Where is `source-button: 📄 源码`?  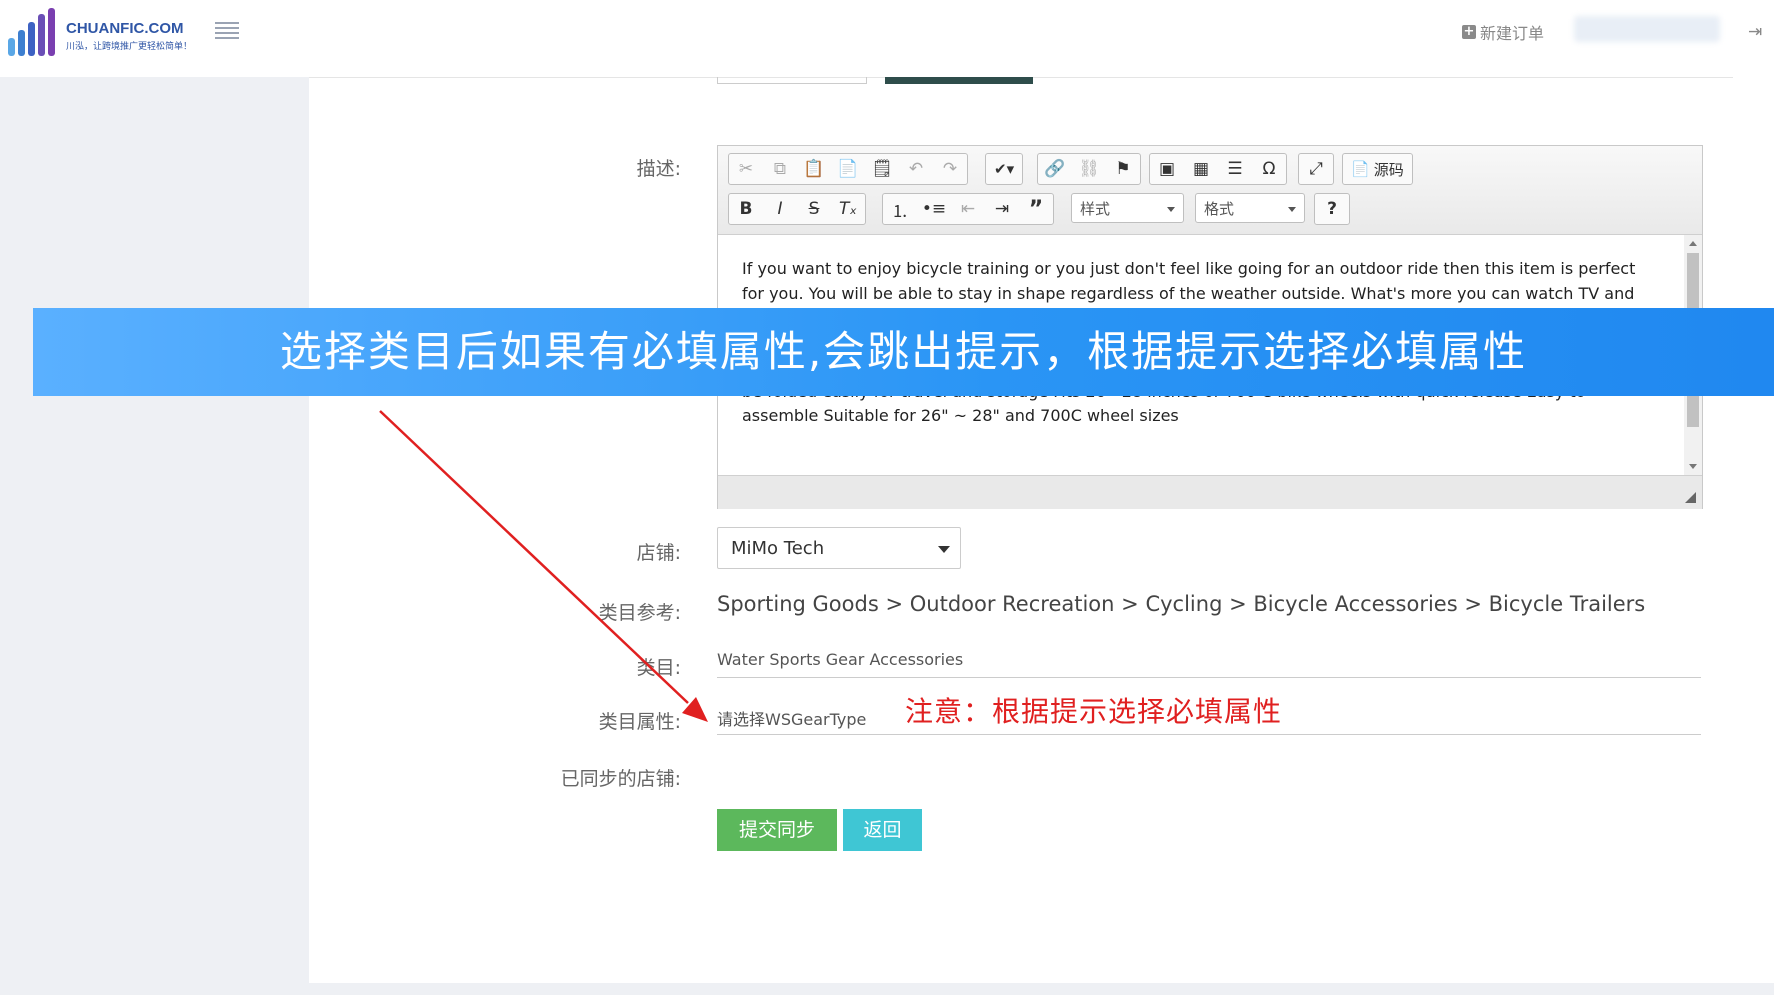 source-button: 📄 源码 is located at coordinates (1377, 169).